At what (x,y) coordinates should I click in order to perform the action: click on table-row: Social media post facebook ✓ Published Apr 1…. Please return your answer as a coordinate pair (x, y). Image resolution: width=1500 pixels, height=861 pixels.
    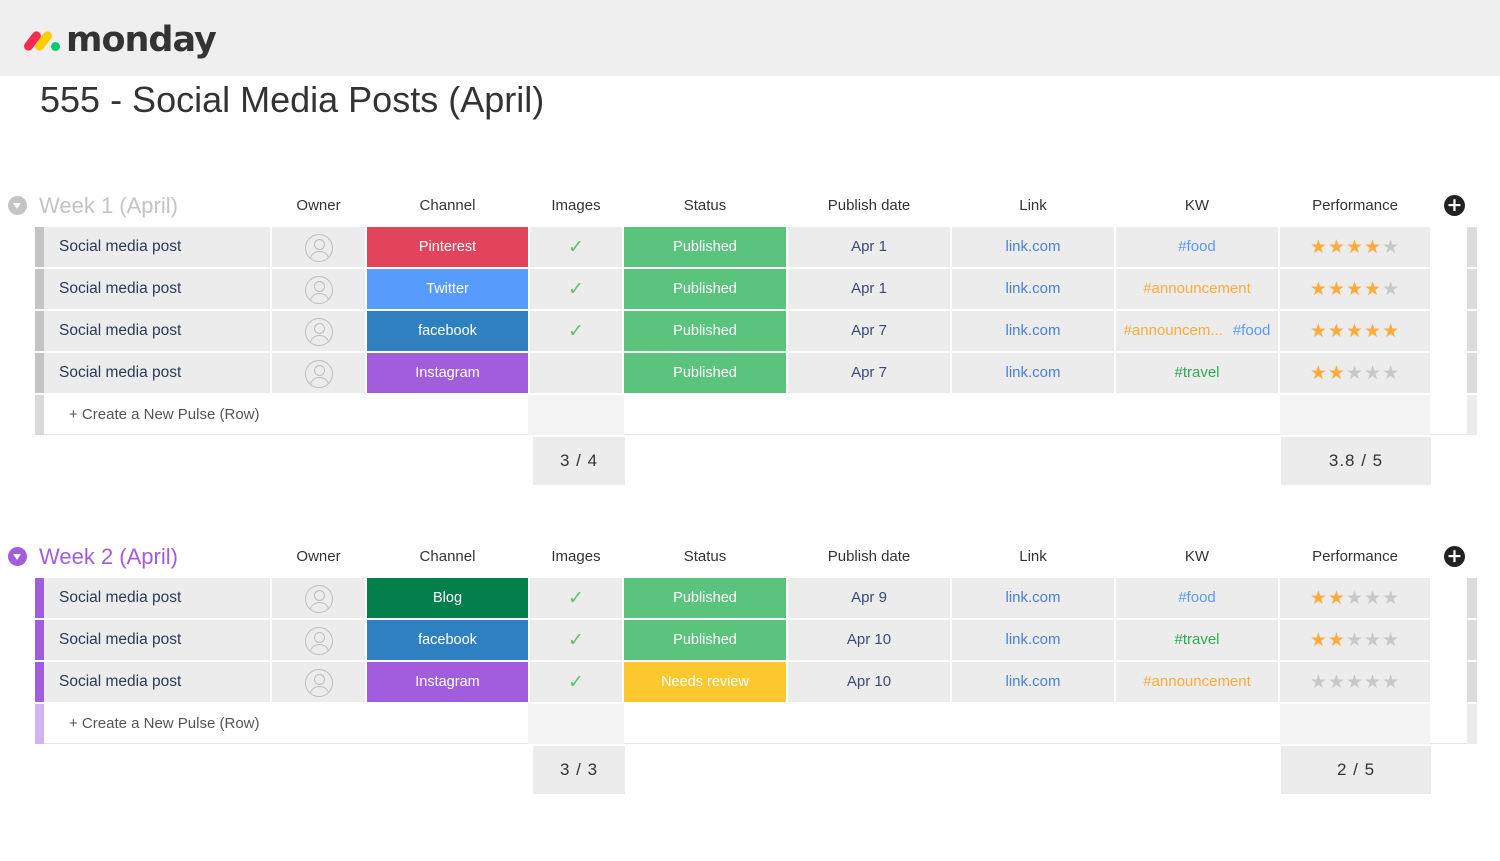
    Looking at the image, I should click on (756, 640).